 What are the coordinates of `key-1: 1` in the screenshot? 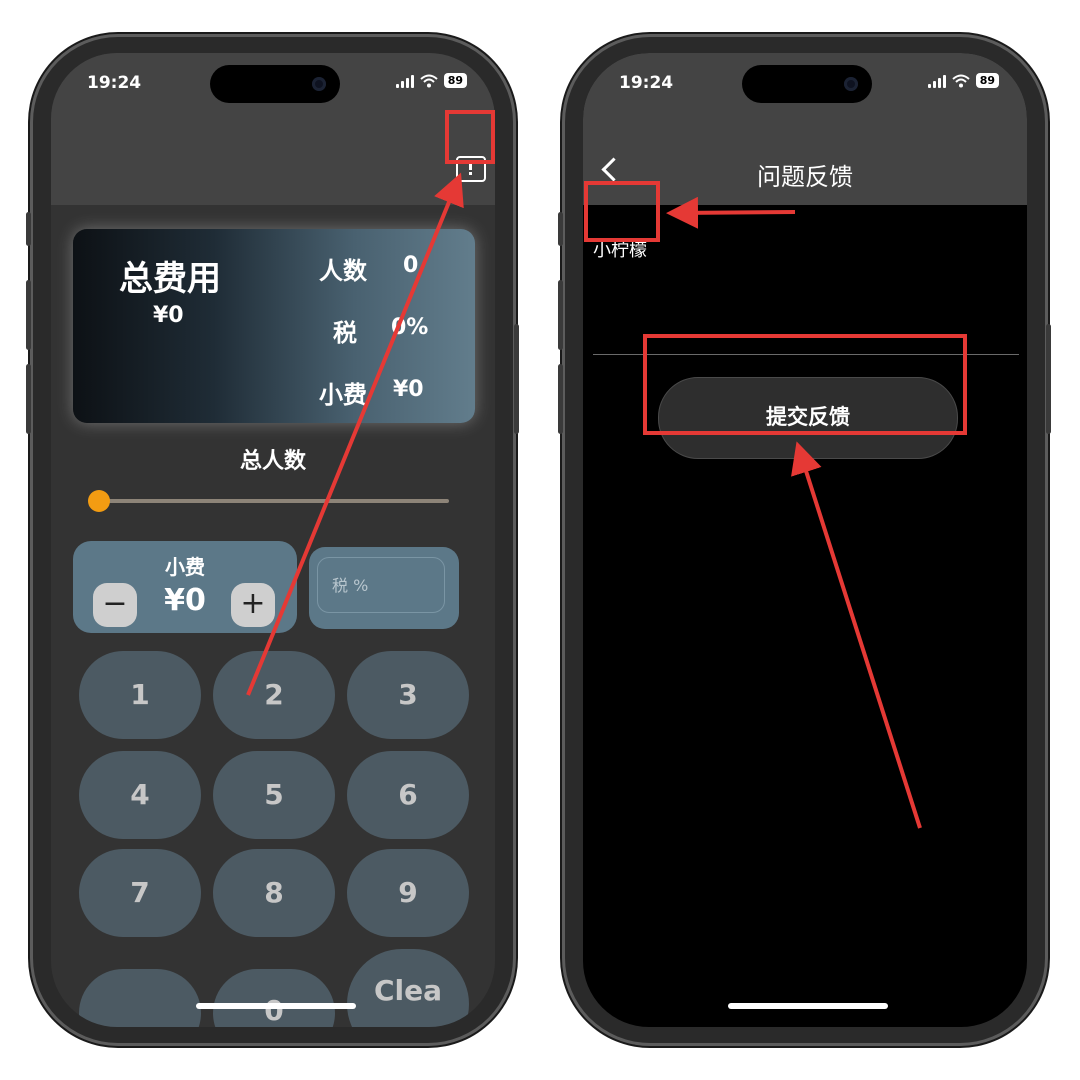 It's located at (140, 695).